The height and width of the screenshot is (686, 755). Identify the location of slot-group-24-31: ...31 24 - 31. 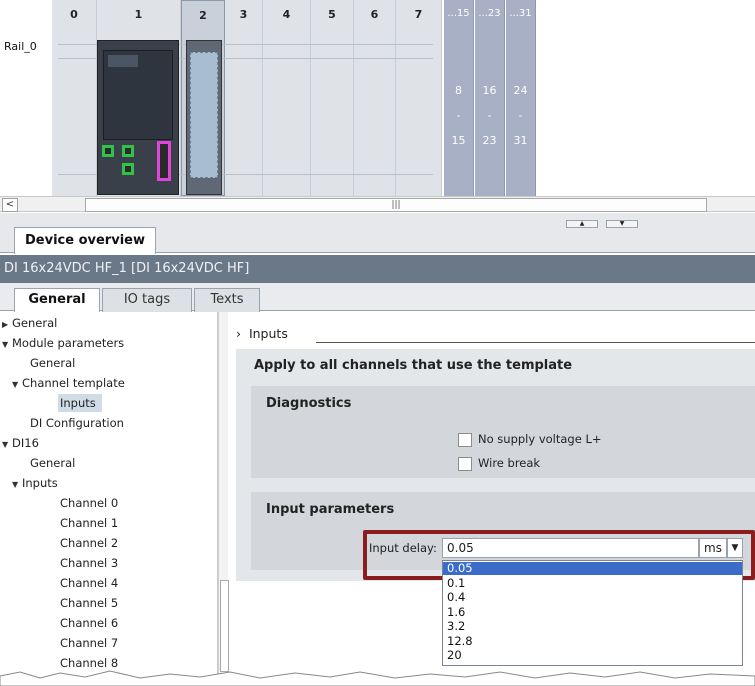
(521, 98).